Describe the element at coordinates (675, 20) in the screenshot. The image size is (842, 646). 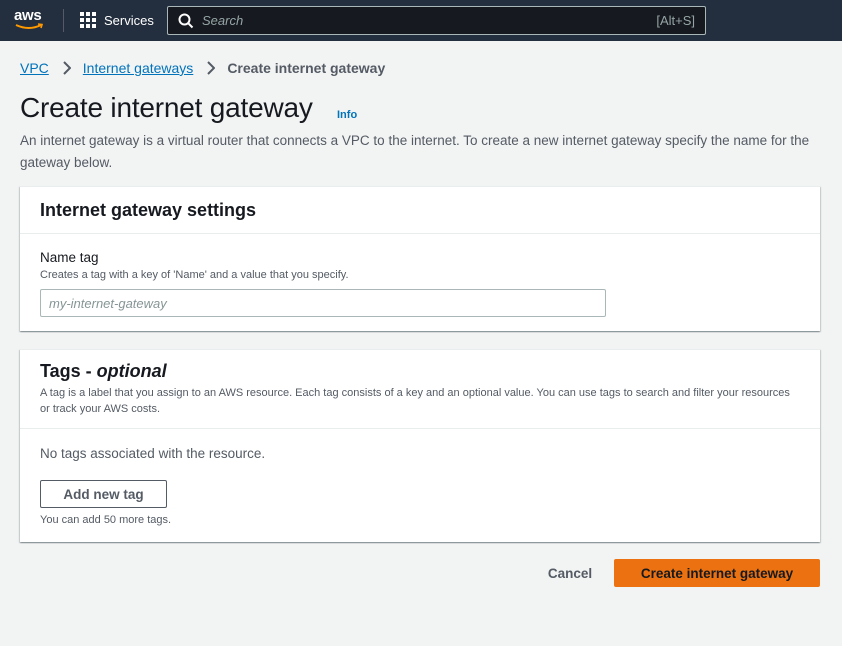
I see `search-shortcut-hint: [Alt+S]` at that location.